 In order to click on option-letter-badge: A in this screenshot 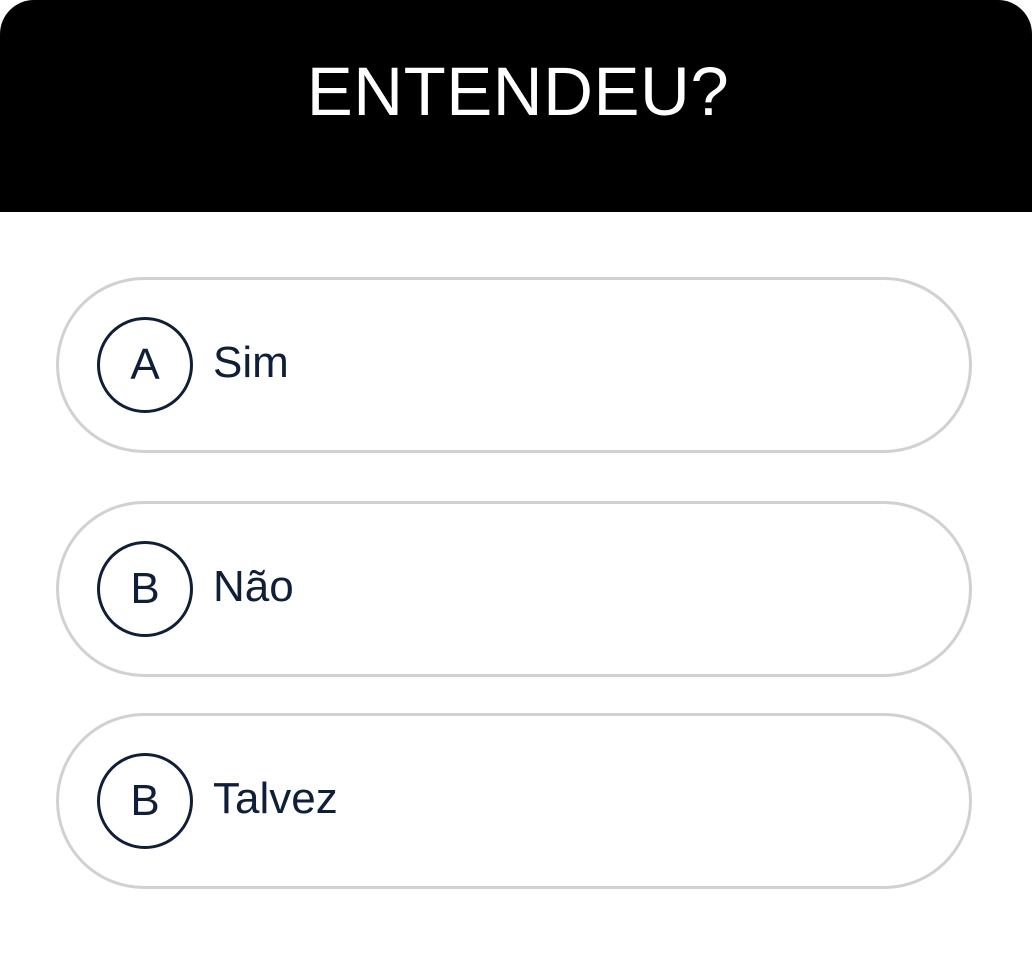, I will do `click(145, 365)`.